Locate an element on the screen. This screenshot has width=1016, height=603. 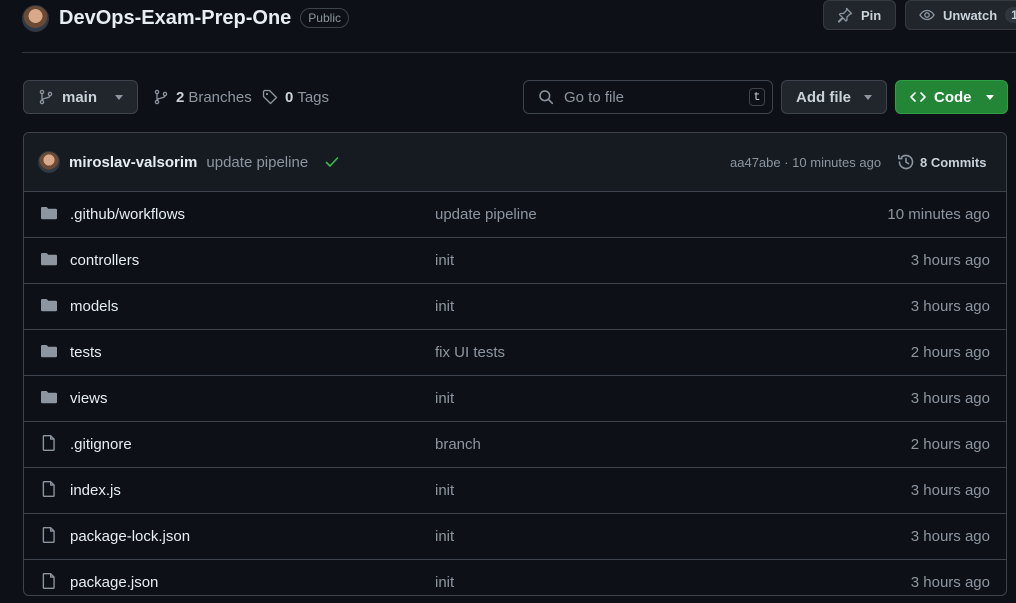
tags-count: 0 is located at coordinates (289, 97).